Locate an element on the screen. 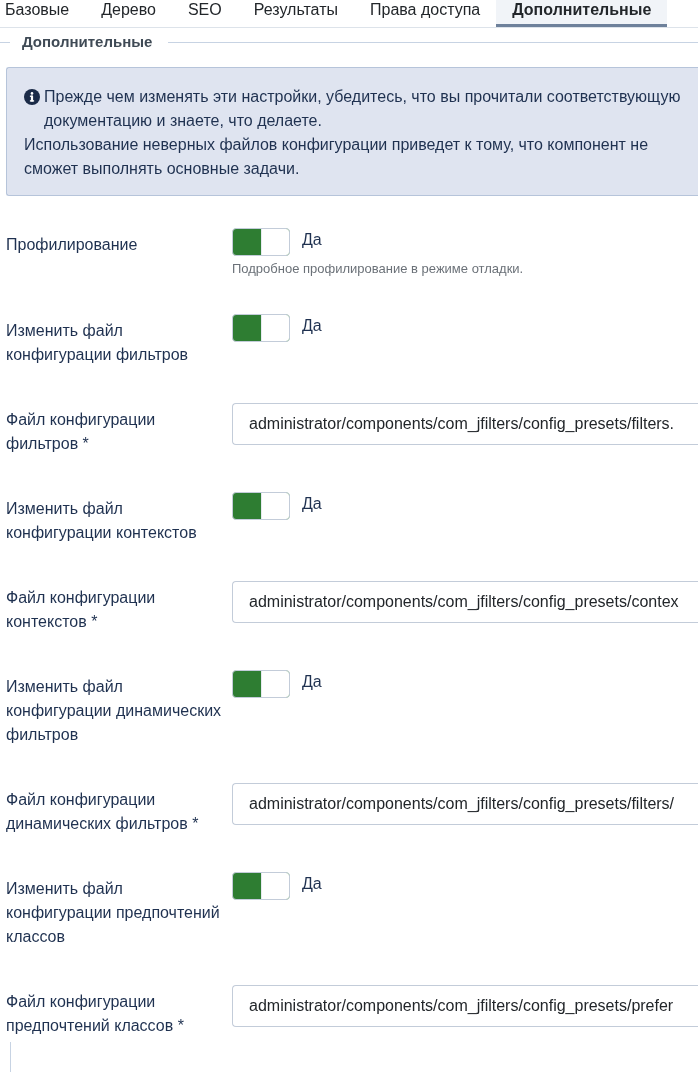  field-label: Файл конфигурации динамических фильтров * is located at coordinates (103, 812).